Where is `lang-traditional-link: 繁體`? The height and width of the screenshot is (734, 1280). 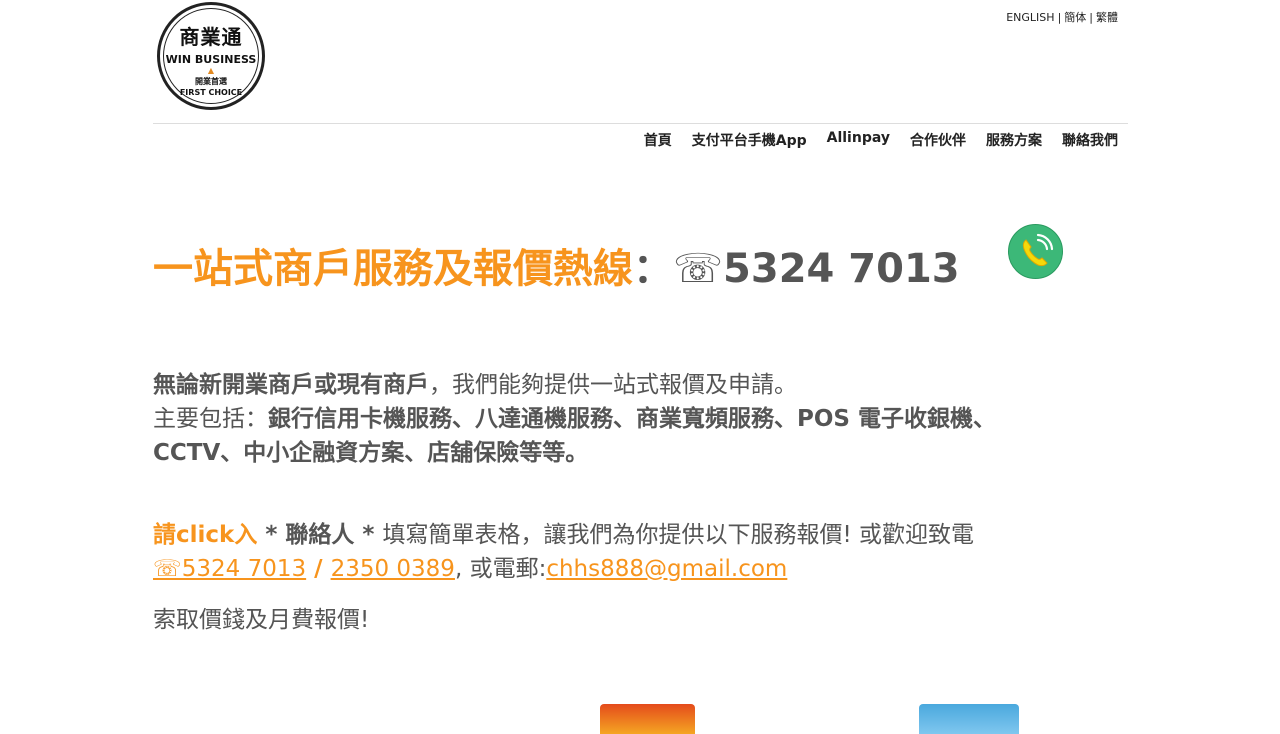 lang-traditional-link: 繁體 is located at coordinates (1107, 17).